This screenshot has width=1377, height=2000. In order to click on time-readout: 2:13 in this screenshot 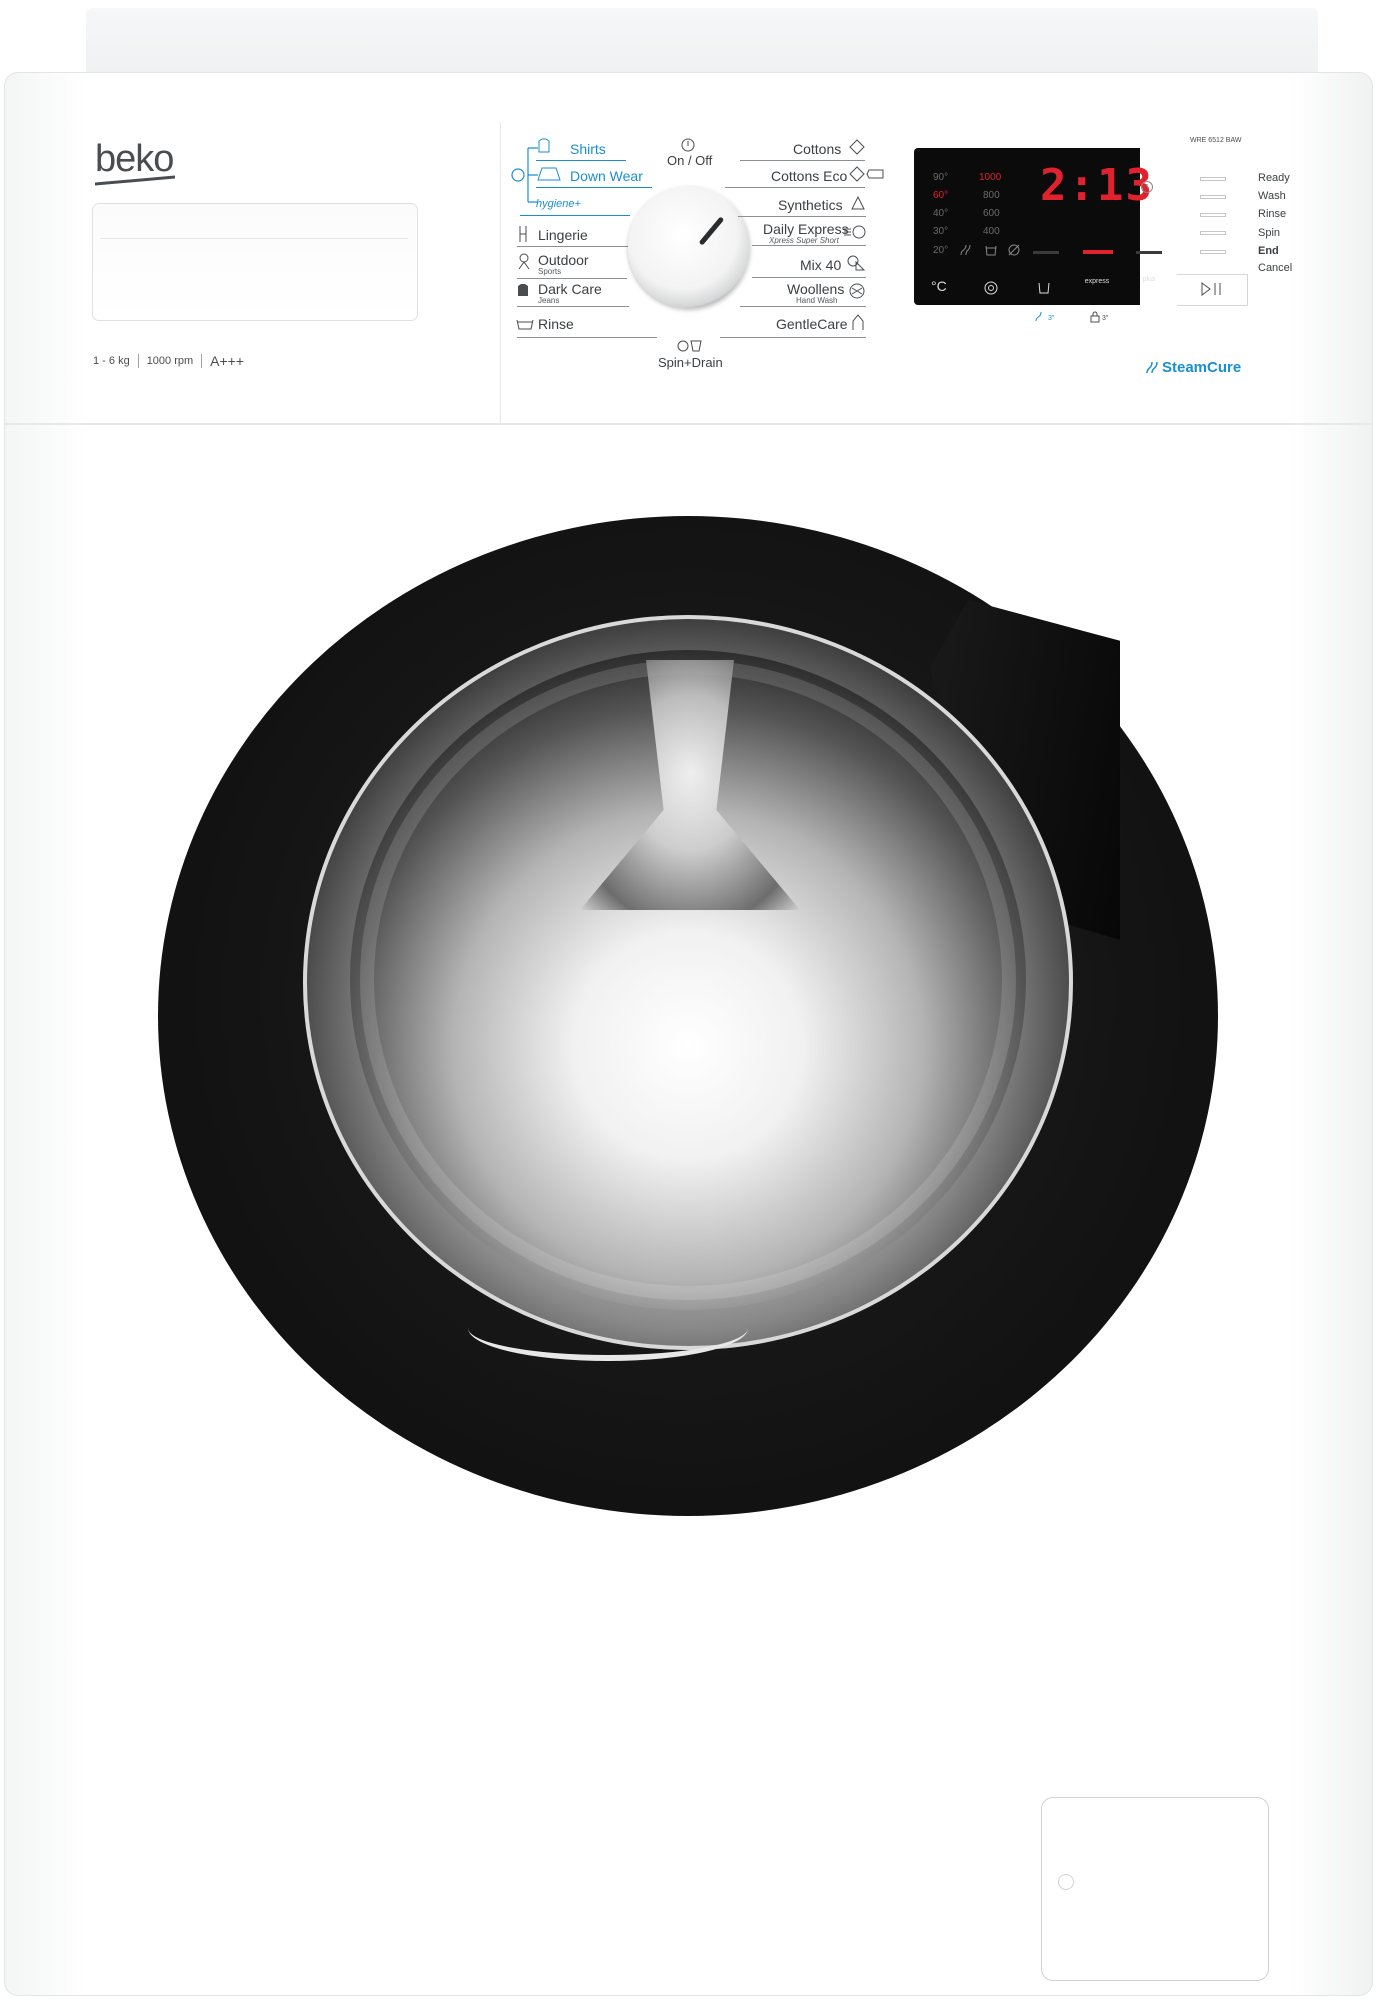, I will do `click(1097, 185)`.